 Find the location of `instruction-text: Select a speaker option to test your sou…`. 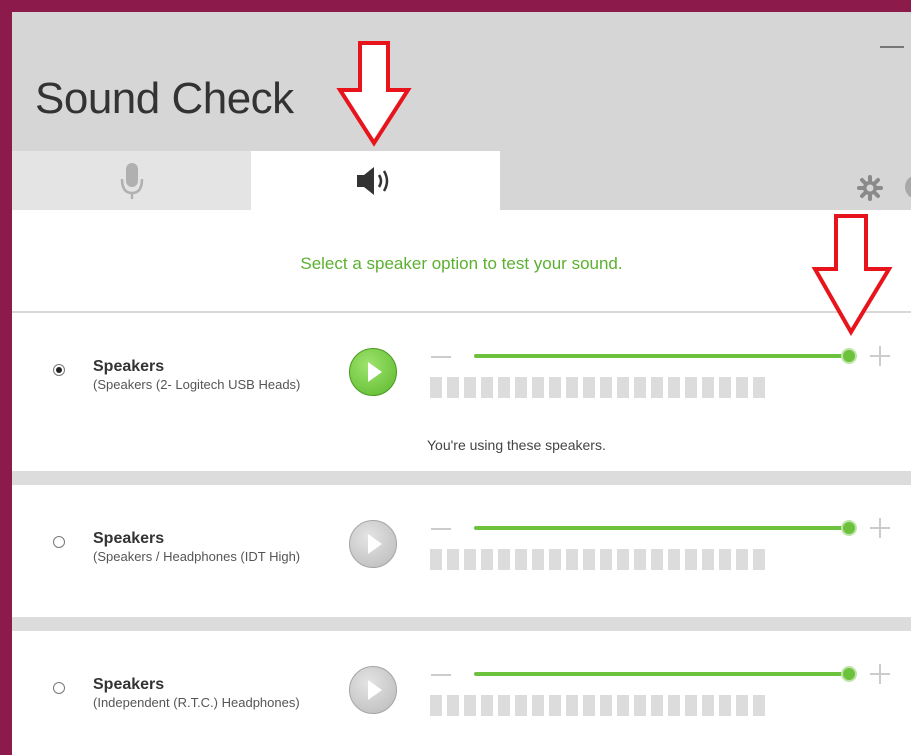

instruction-text: Select a speaker option to test your sou… is located at coordinates (461, 263).